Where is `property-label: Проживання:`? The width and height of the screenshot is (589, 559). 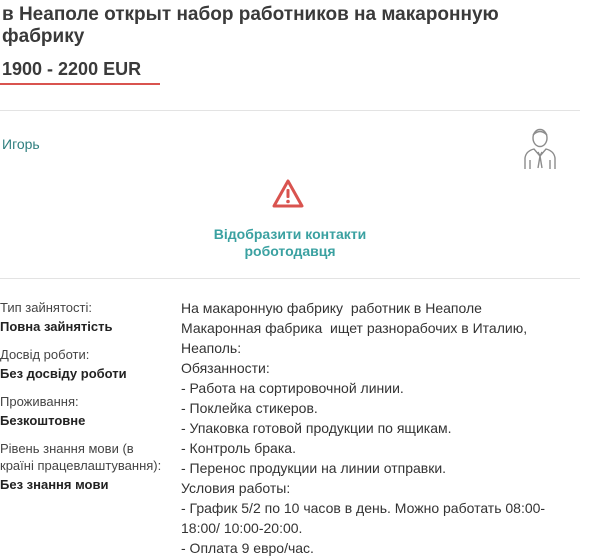 property-label: Проживання: is located at coordinates (39, 401).